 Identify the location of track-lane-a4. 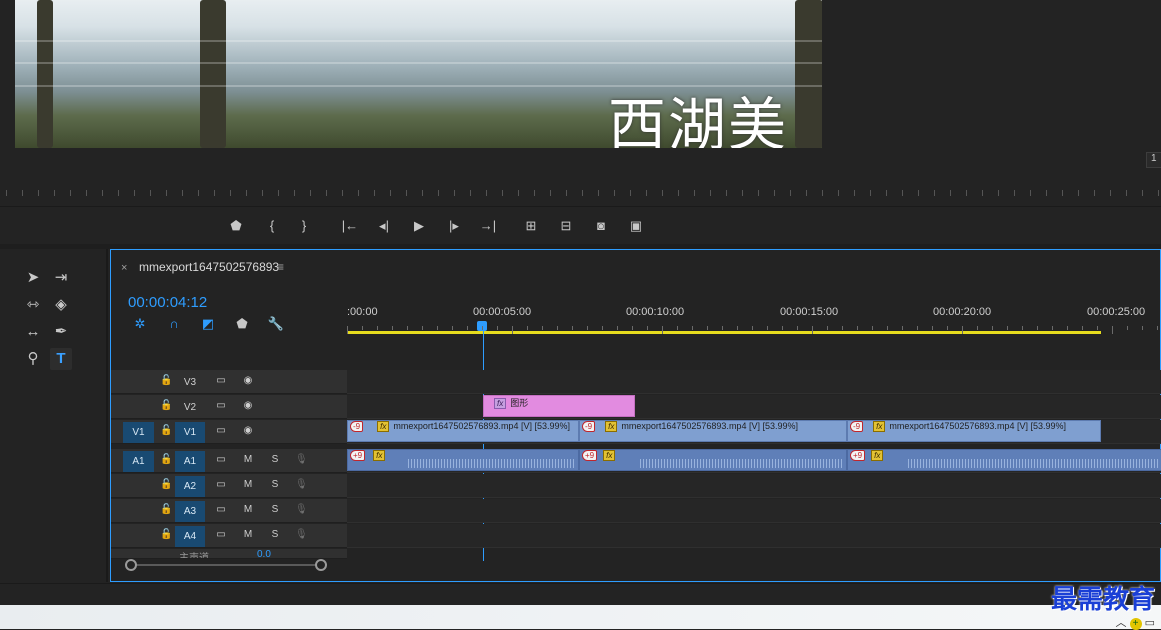
(754, 536).